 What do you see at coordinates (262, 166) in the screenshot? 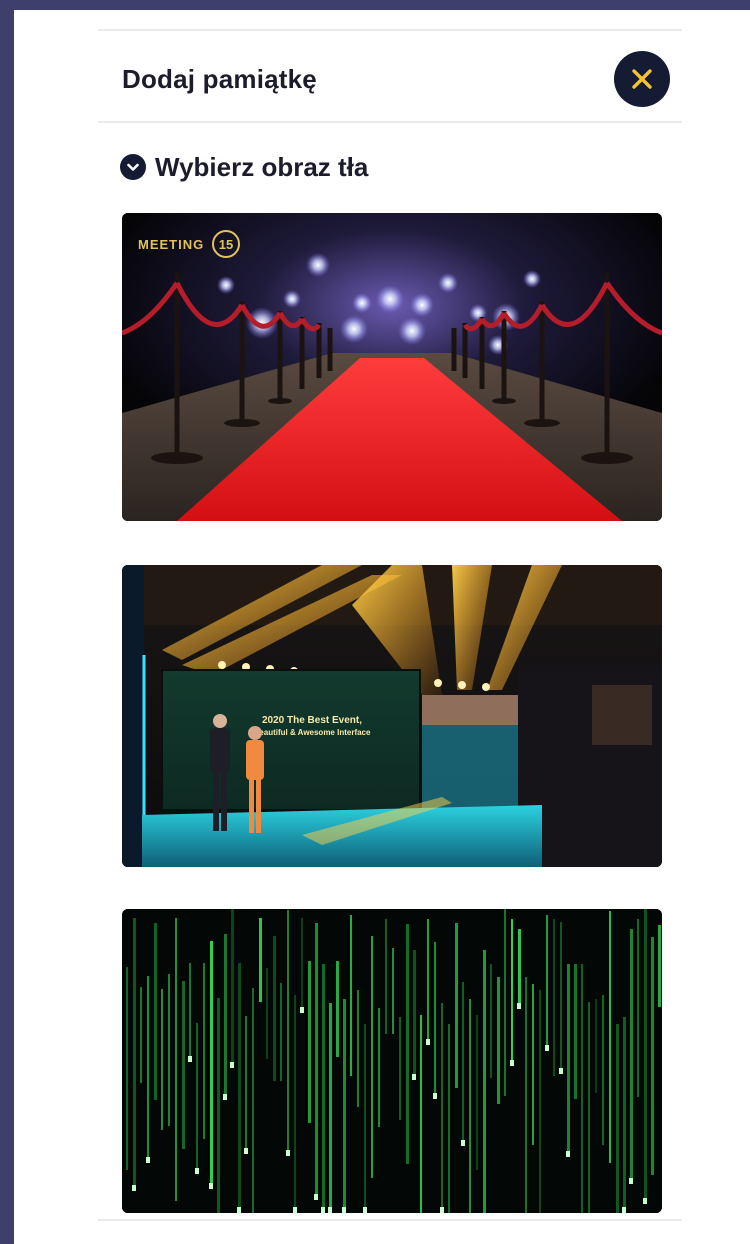
I see `section-title: Wybierz obraz tła` at bounding box center [262, 166].